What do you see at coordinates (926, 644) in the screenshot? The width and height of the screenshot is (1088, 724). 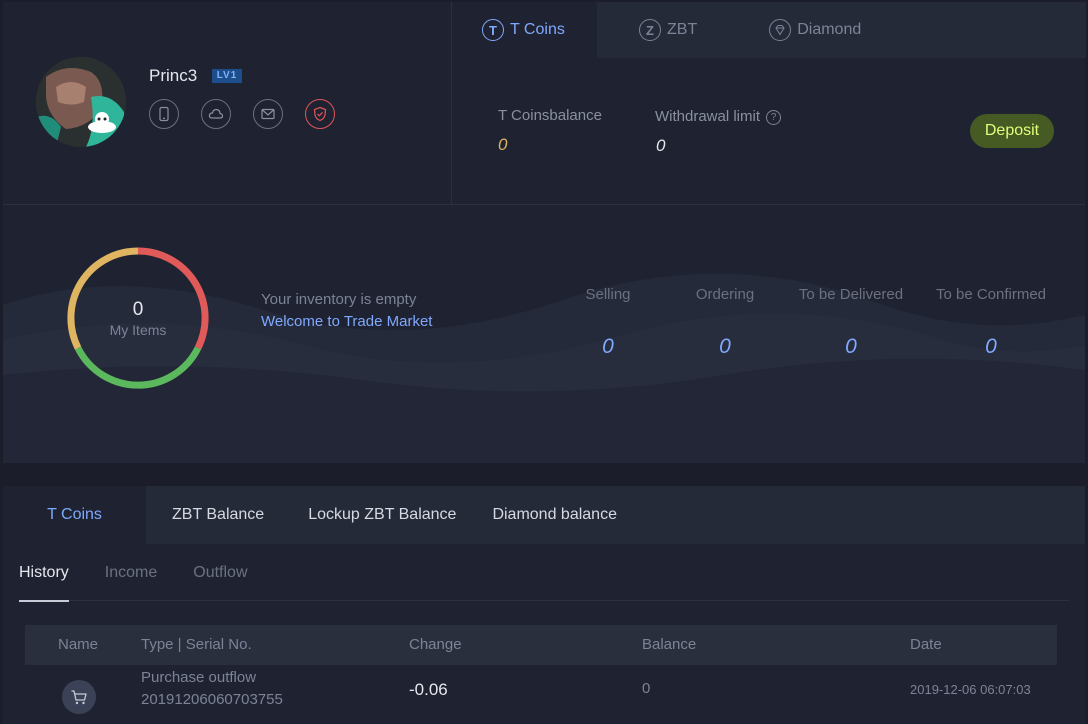 I see `header-date: Date` at bounding box center [926, 644].